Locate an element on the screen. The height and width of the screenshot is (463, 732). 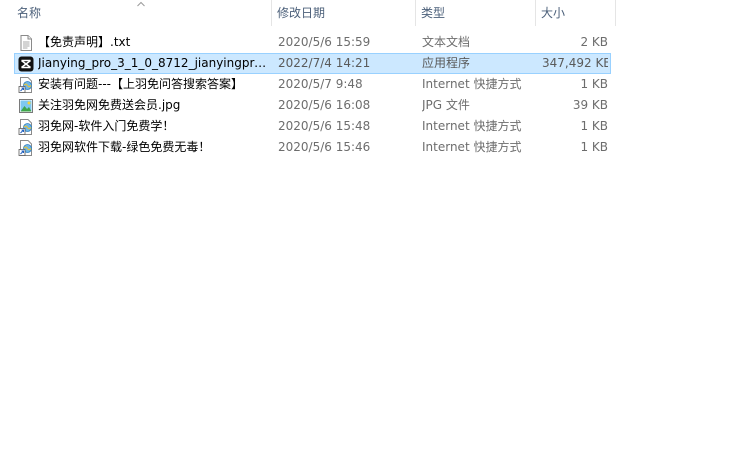
file-name: 羽免网-软件入门免费学！ is located at coordinates (106, 126).